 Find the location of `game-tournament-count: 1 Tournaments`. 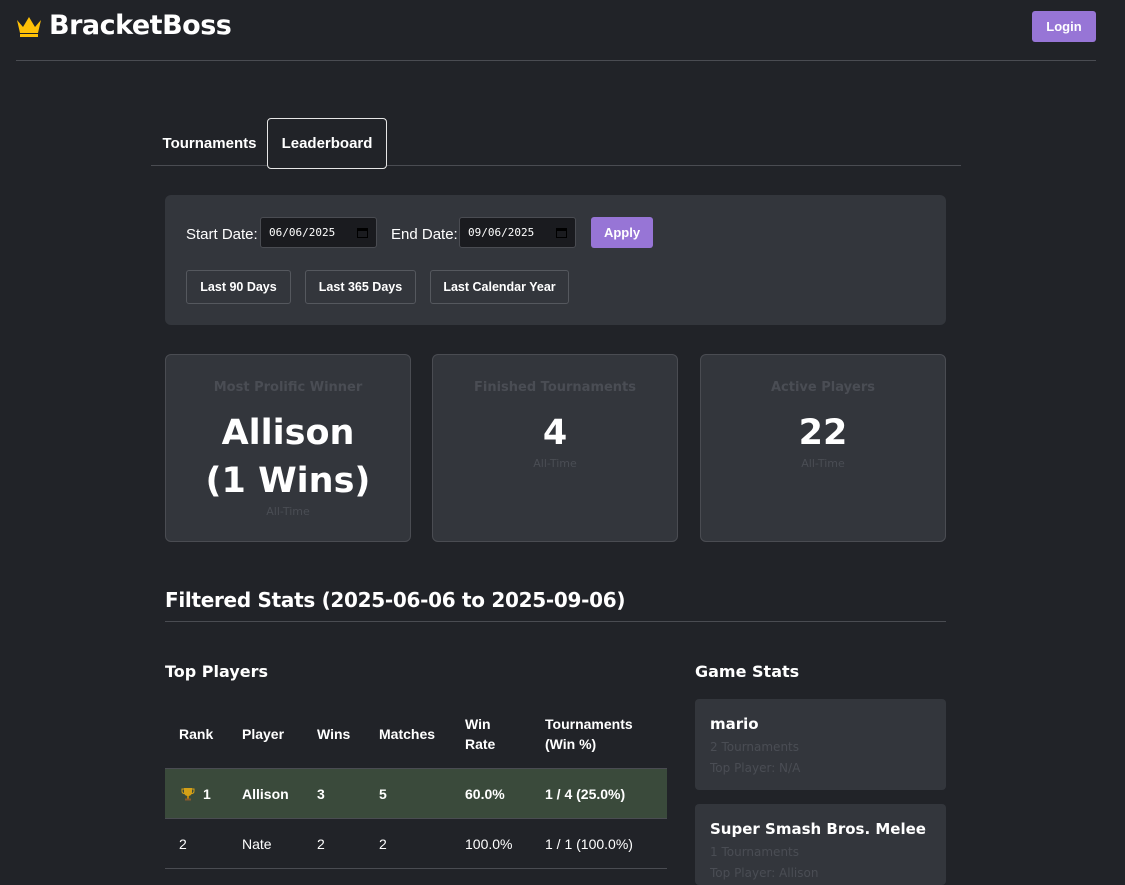

game-tournament-count: 1 Tournaments is located at coordinates (755, 852).